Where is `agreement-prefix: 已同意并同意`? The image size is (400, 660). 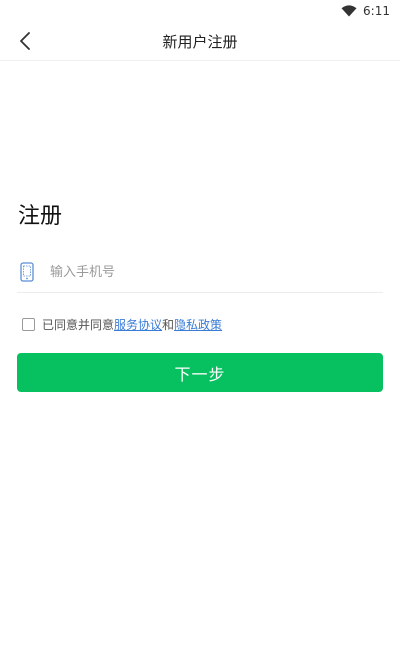 agreement-prefix: 已同意并同意 is located at coordinates (78, 325).